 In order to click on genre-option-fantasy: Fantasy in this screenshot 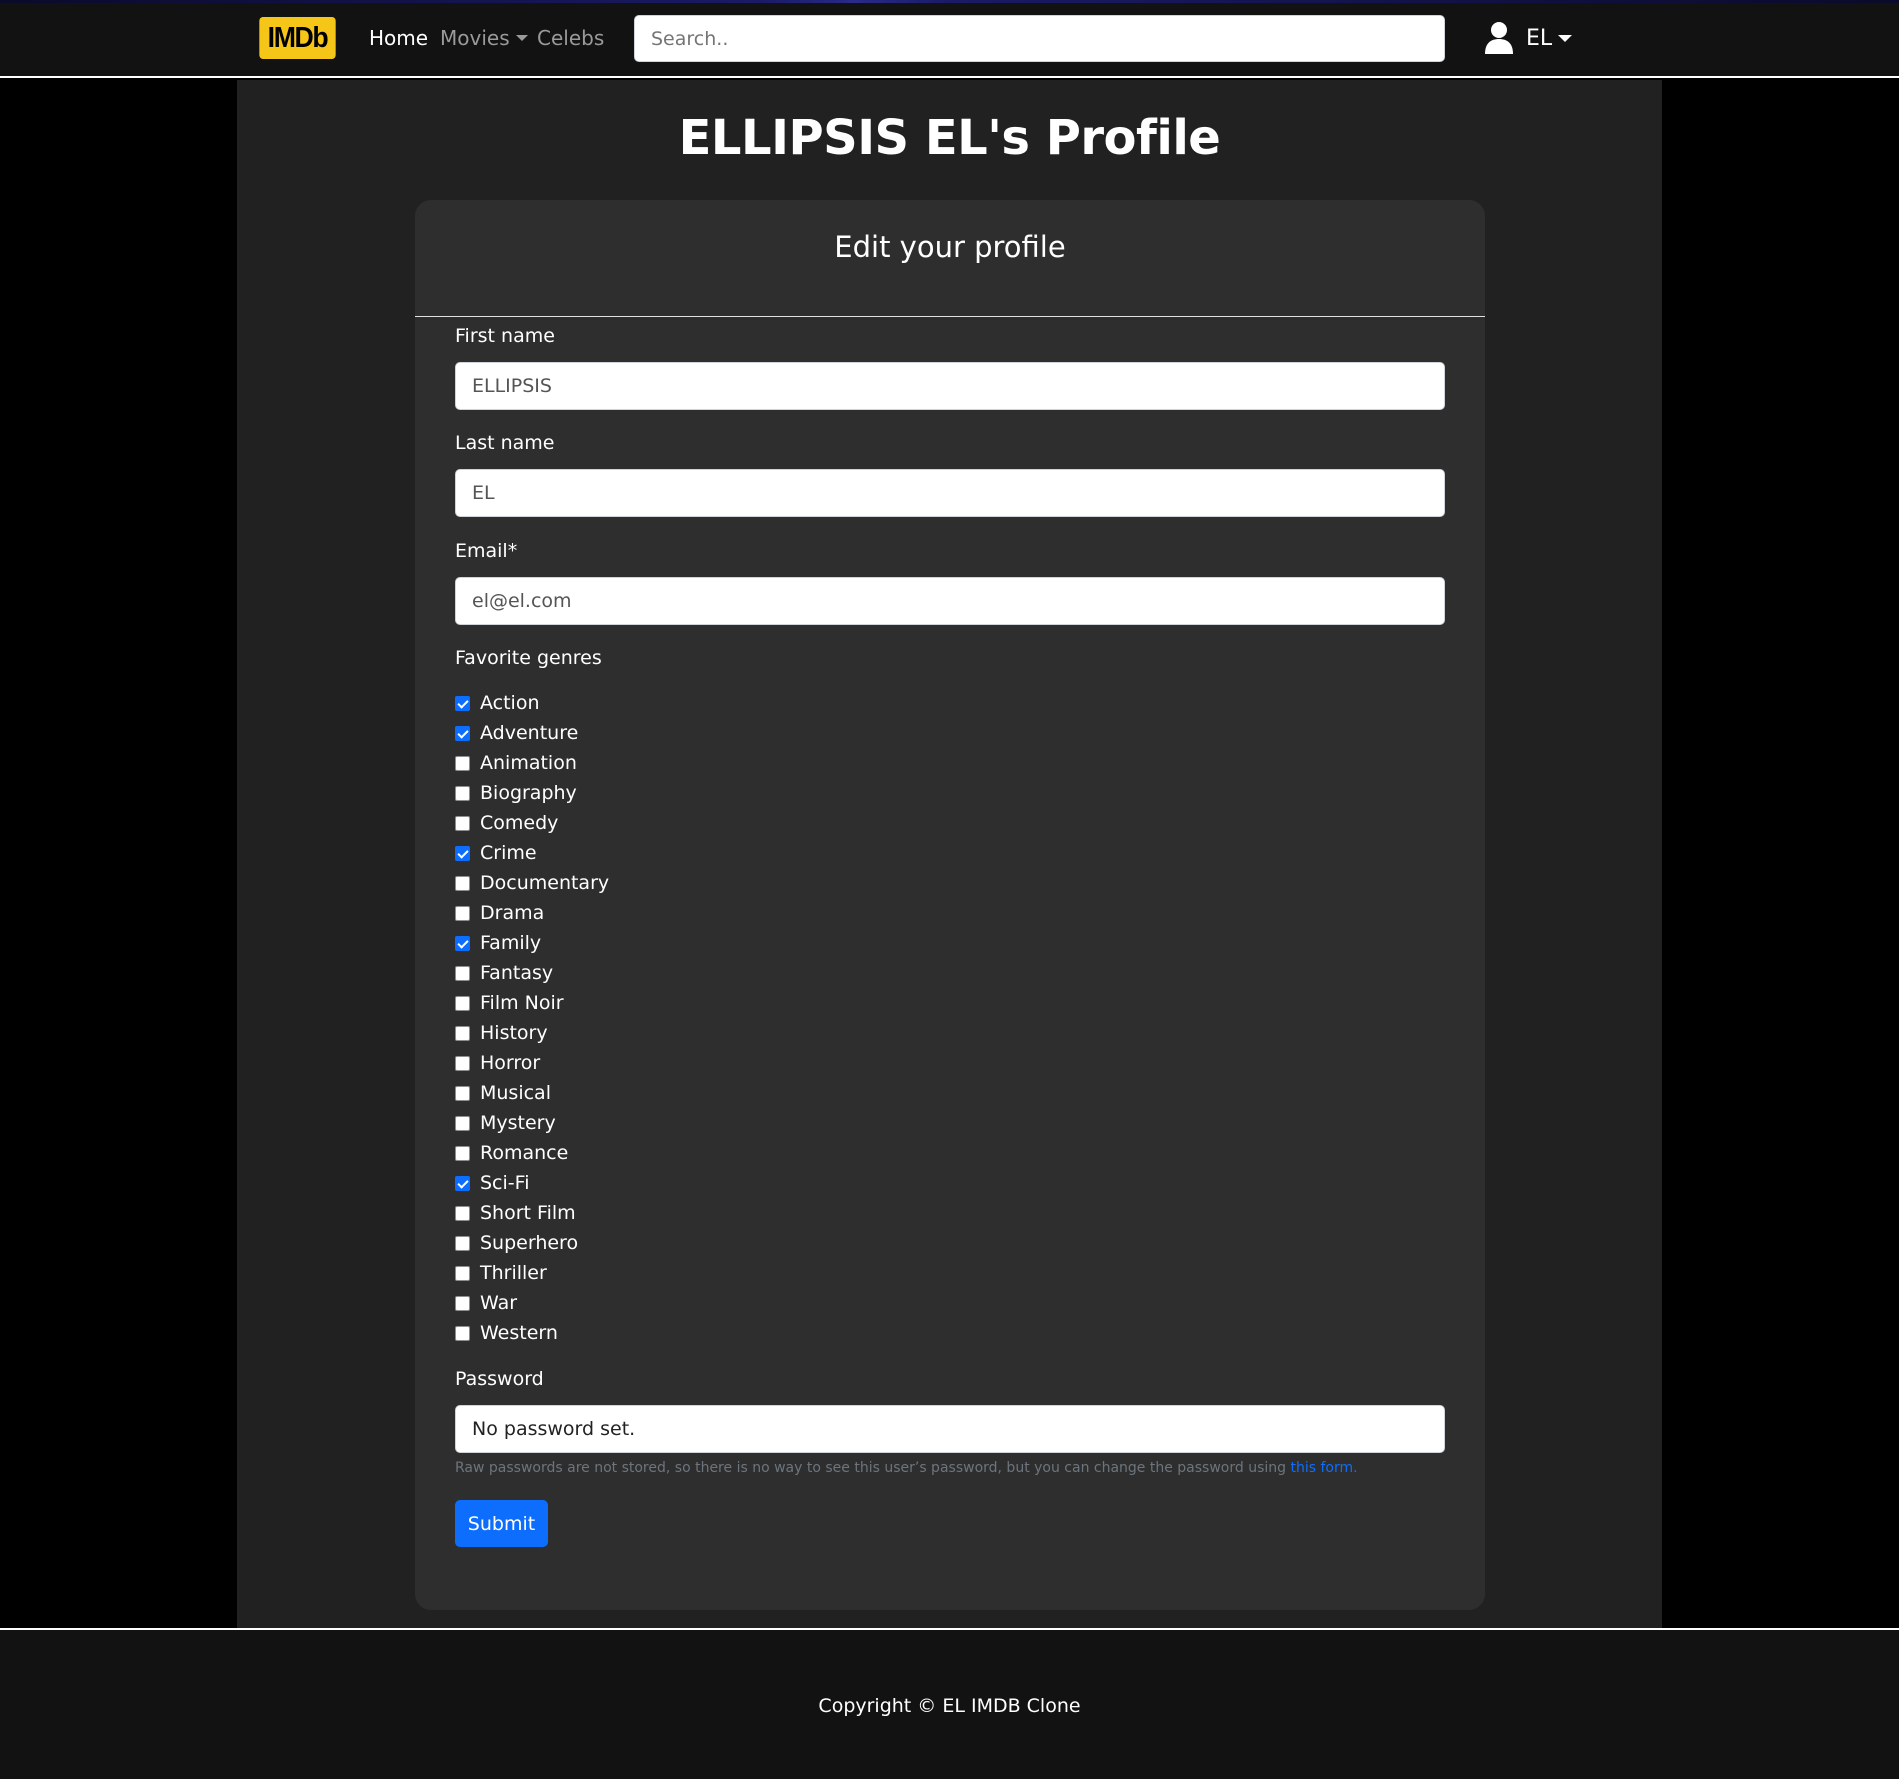, I will do `click(504, 973)`.